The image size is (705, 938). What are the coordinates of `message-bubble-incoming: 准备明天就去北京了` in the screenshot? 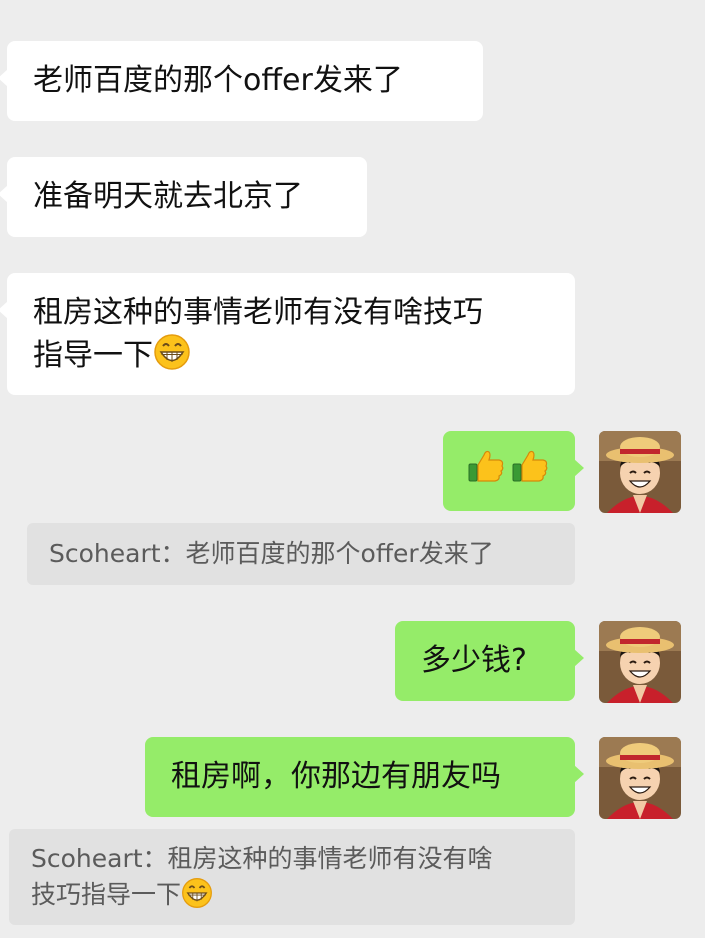 It's located at (183, 197).